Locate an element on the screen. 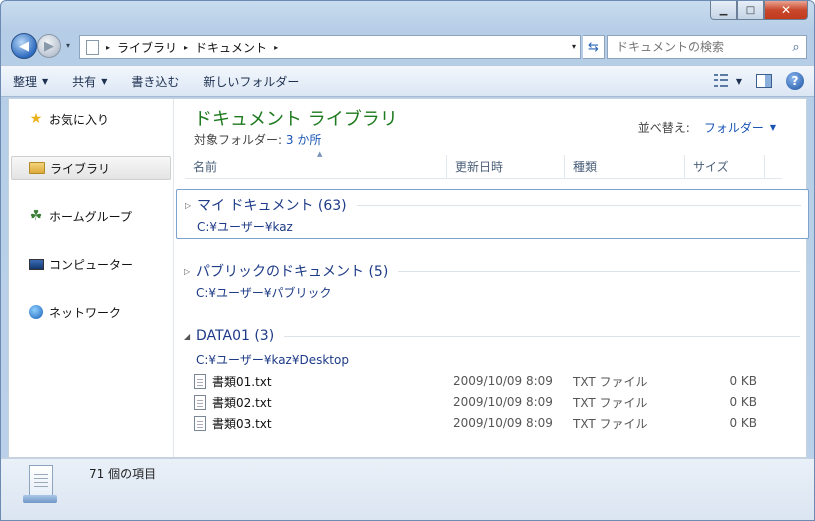  group-header: ▷ マイ ドキュメント (63) is located at coordinates (495, 205).